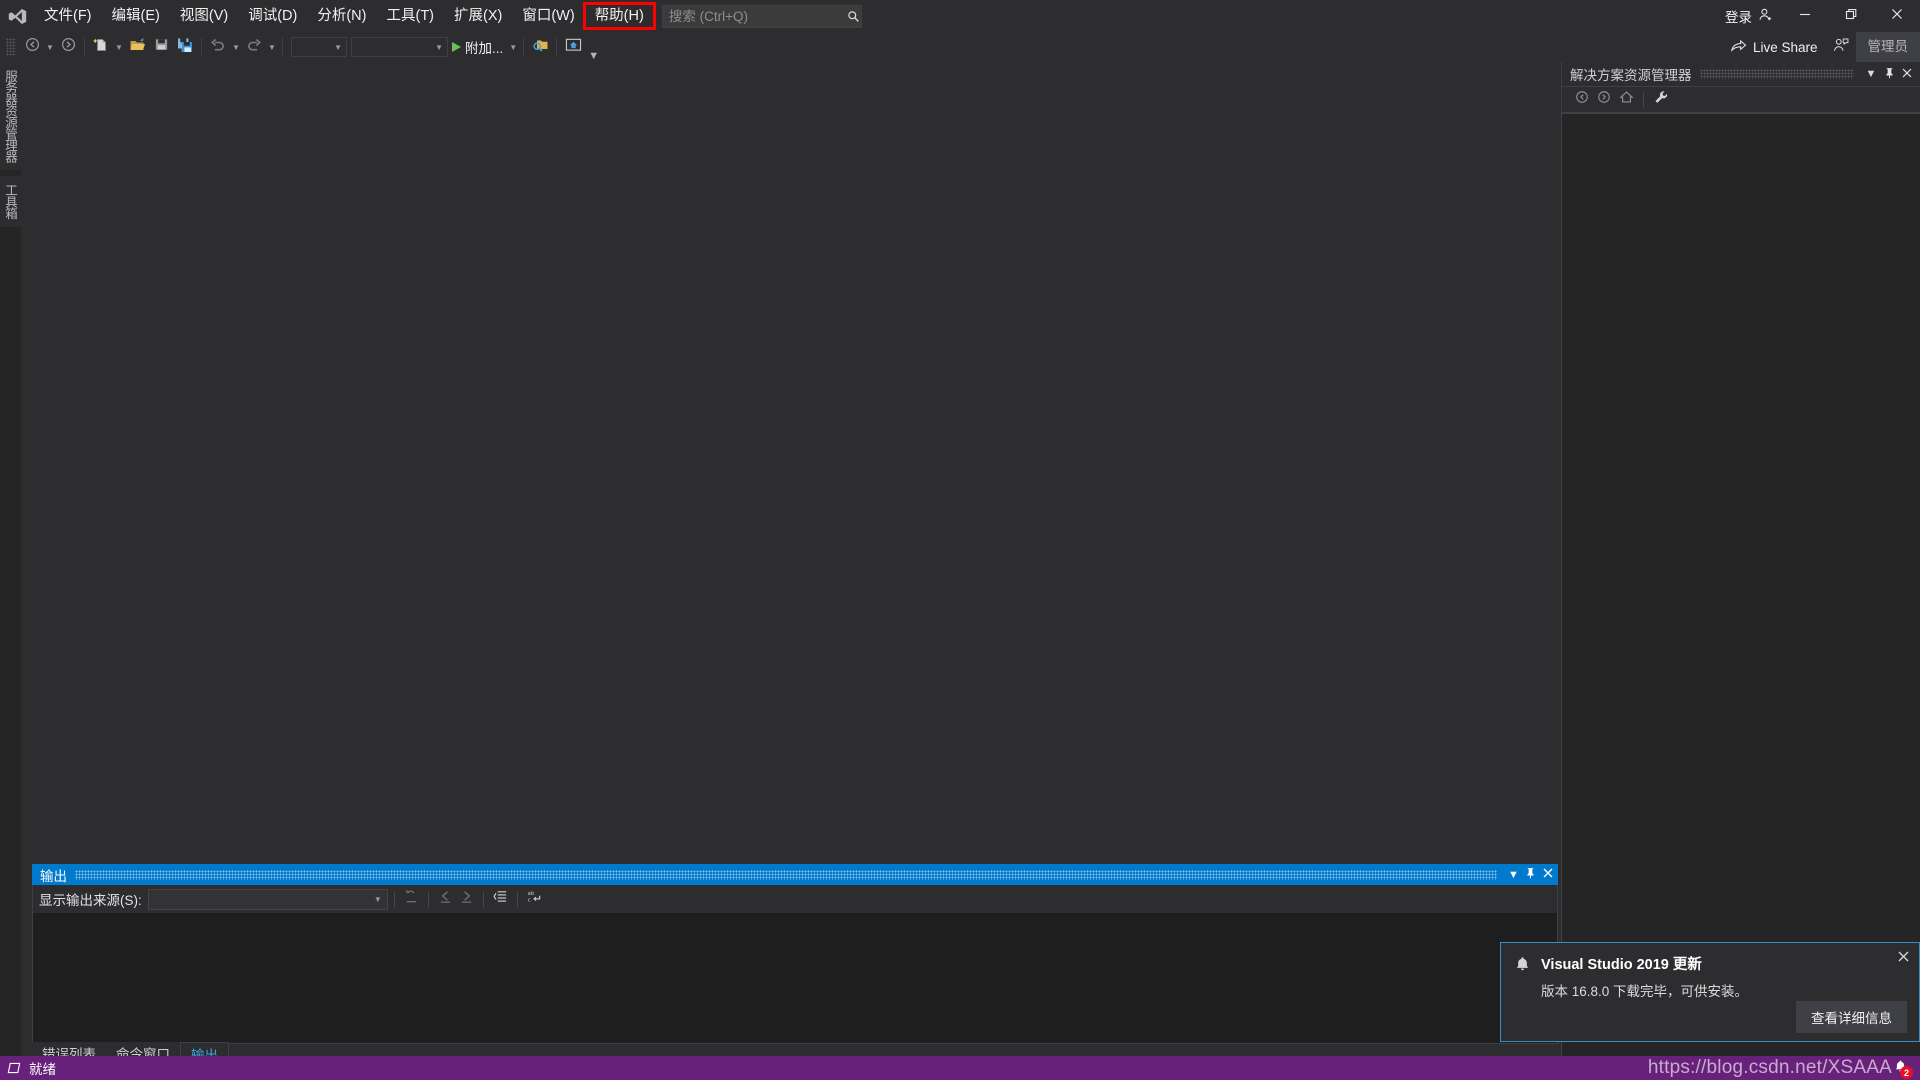 This screenshot has height=1080, width=1920. Describe the element at coordinates (137, 47) in the screenshot. I see `open-file-button` at that location.